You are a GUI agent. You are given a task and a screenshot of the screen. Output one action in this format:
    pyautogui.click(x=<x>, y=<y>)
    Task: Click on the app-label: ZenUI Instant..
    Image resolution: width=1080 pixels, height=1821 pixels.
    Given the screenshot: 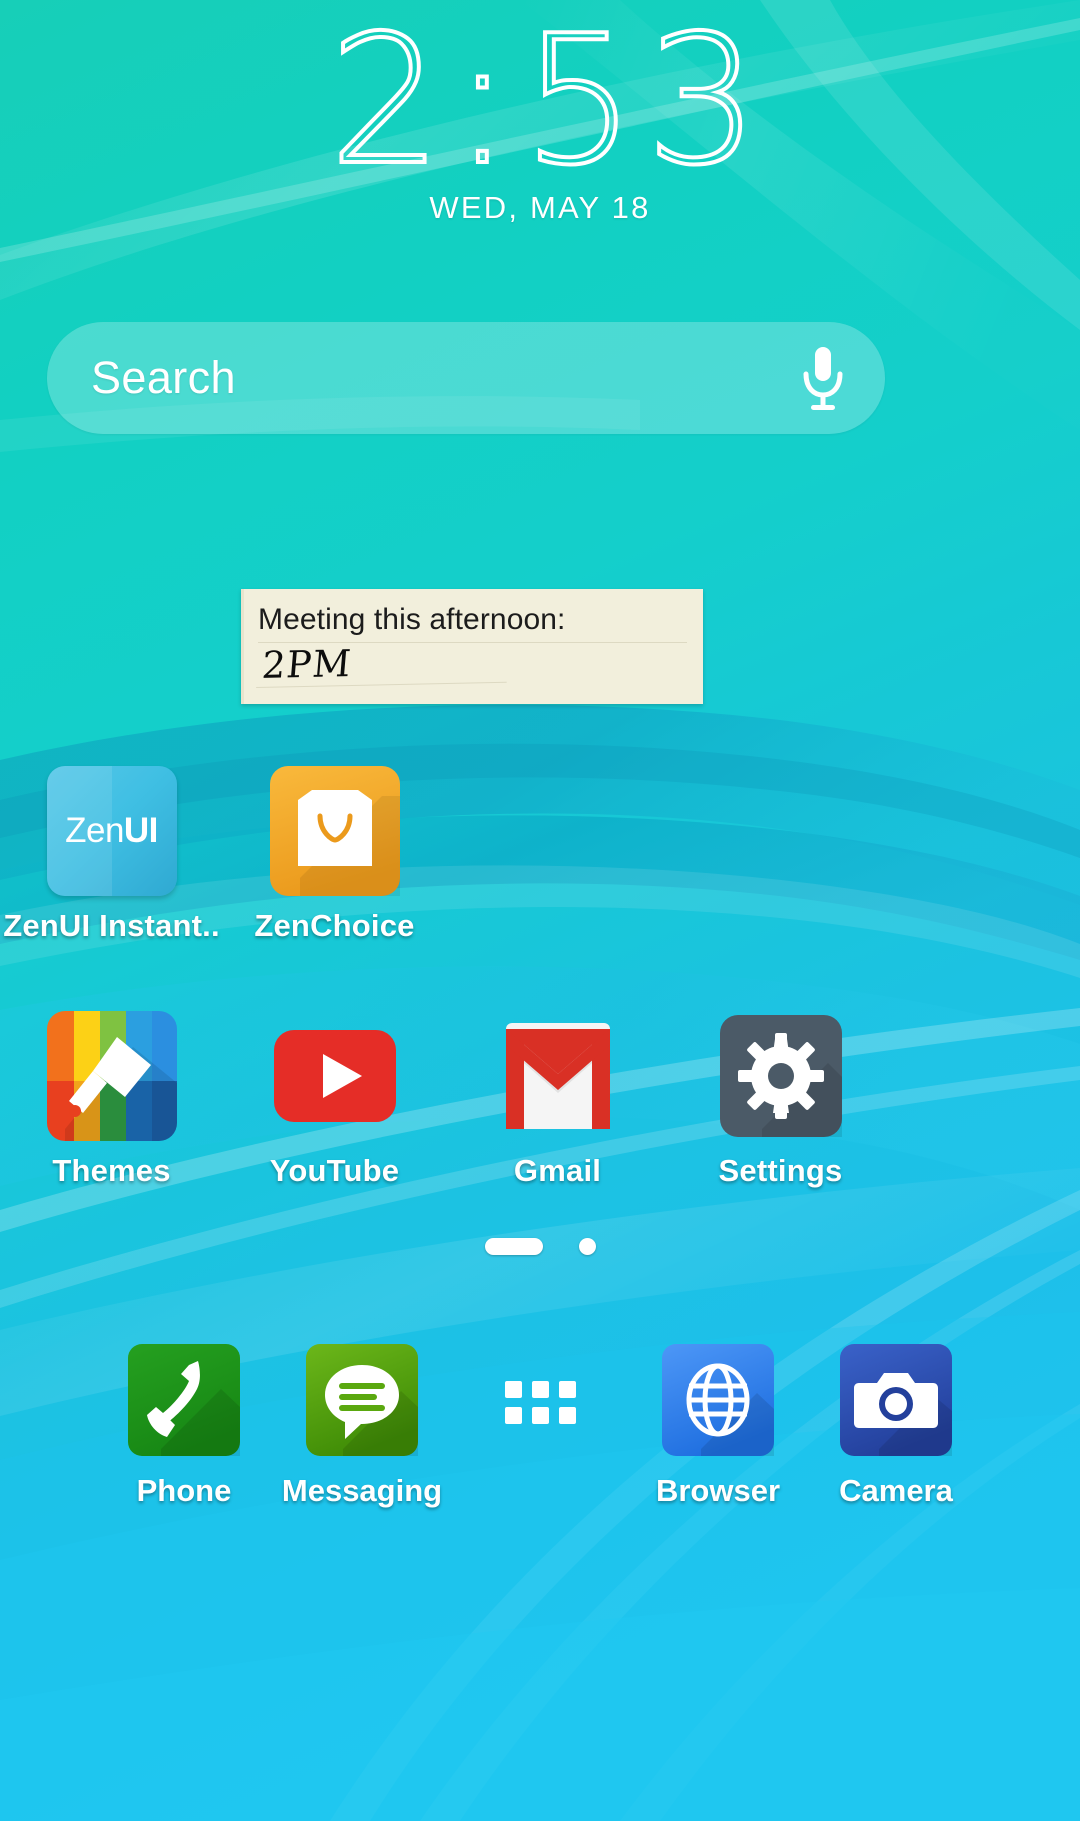 What is the action you would take?
    pyautogui.click(x=111, y=925)
    